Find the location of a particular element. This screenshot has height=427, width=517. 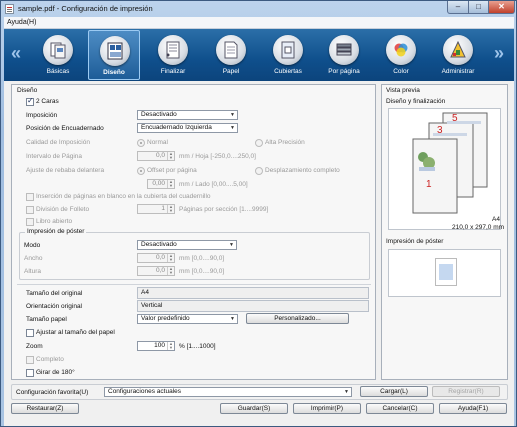

zoom-unit: % [1....1000] is located at coordinates (197, 346).